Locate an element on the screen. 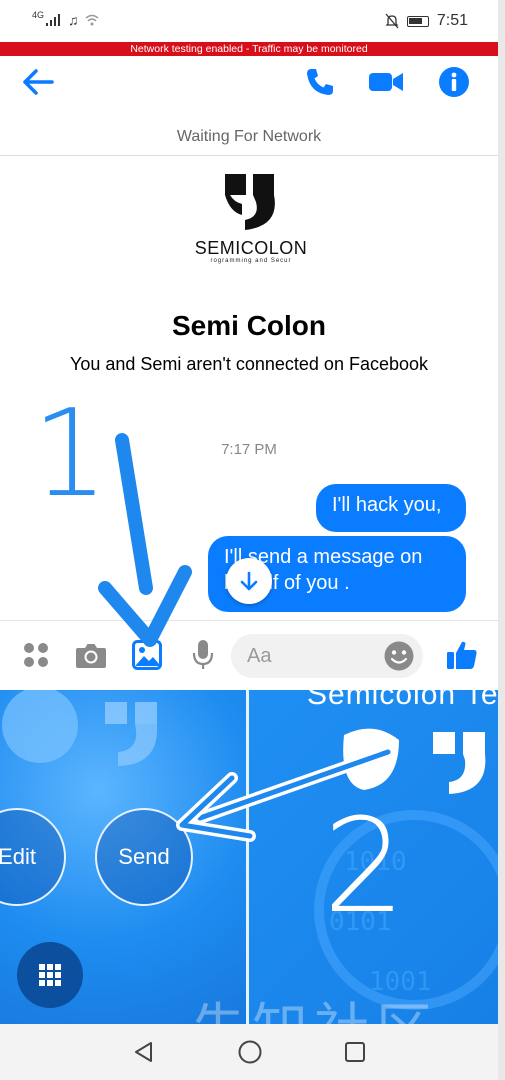 The image size is (505, 1080). signal-icon is located at coordinates (53, 20).